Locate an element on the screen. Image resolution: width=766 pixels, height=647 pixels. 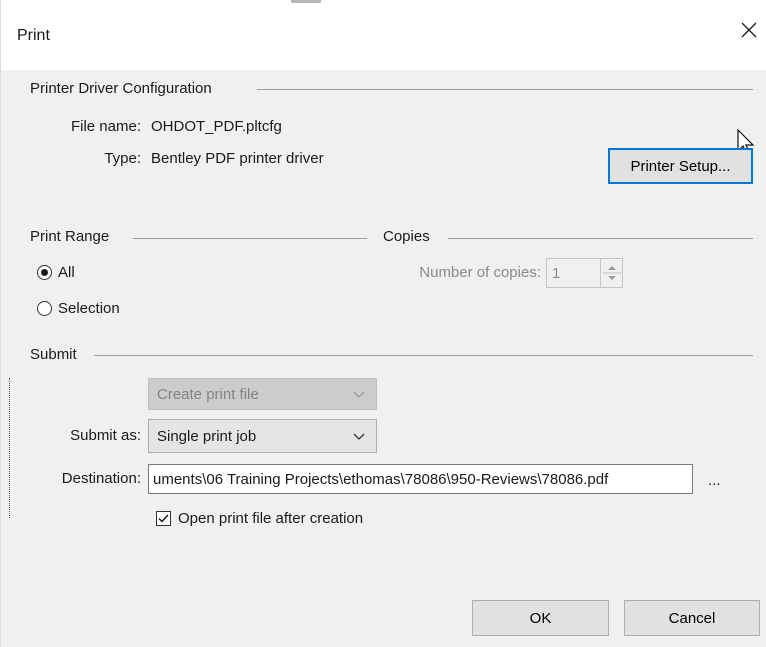
radio-selected-dot is located at coordinates (44, 272).